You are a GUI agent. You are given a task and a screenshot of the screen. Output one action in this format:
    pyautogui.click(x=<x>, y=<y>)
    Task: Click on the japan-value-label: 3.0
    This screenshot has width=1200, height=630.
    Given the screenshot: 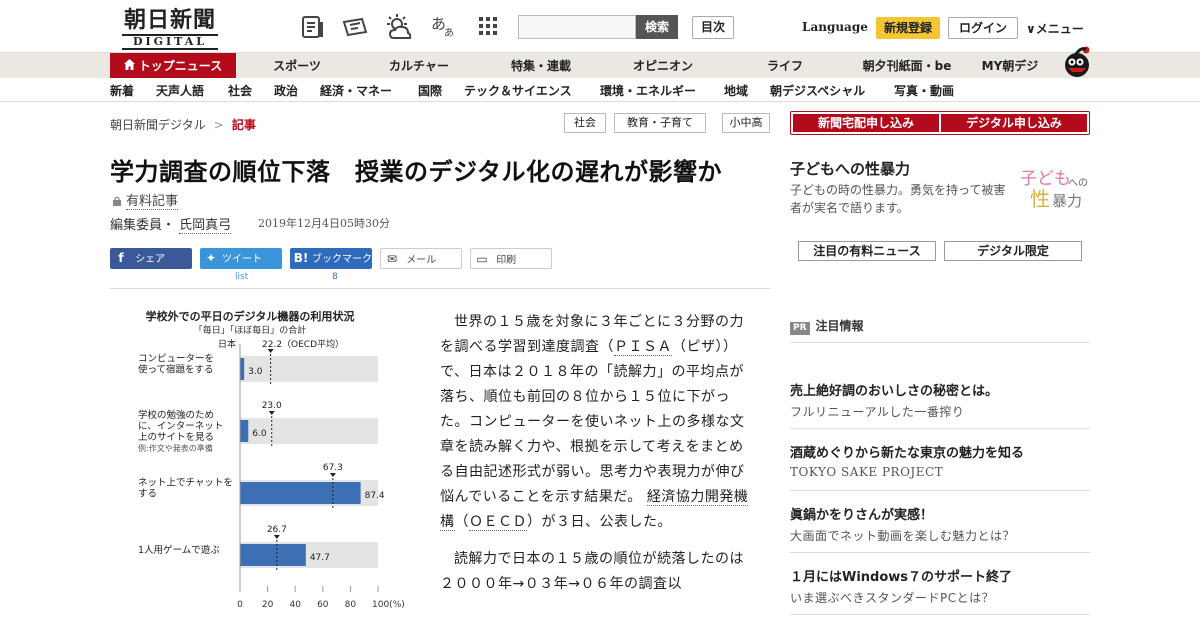 What is the action you would take?
    pyautogui.click(x=255, y=372)
    